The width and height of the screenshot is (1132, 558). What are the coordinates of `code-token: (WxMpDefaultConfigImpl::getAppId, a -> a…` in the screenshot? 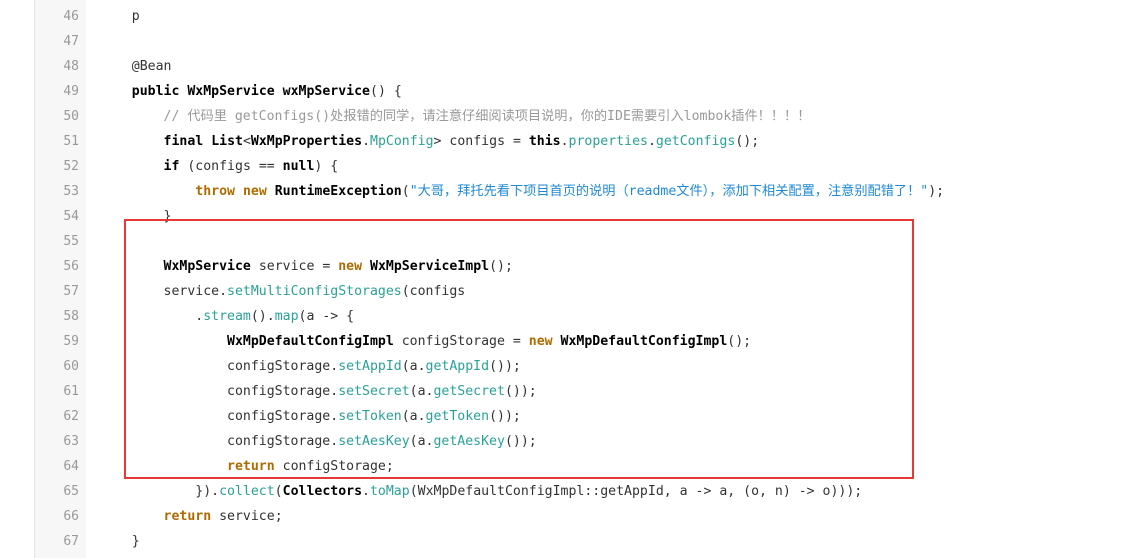 It's located at (636, 491).